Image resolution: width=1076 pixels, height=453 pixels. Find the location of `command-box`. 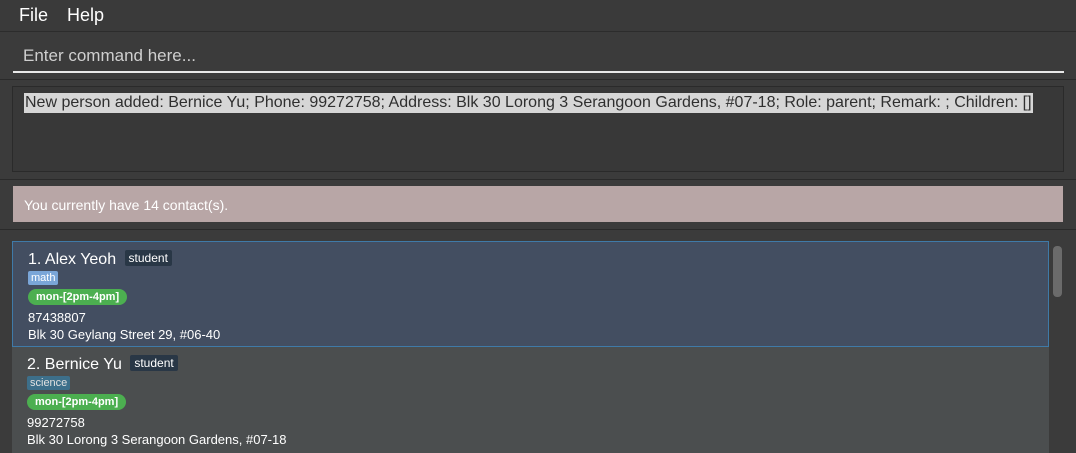

command-box is located at coordinates (538, 55).